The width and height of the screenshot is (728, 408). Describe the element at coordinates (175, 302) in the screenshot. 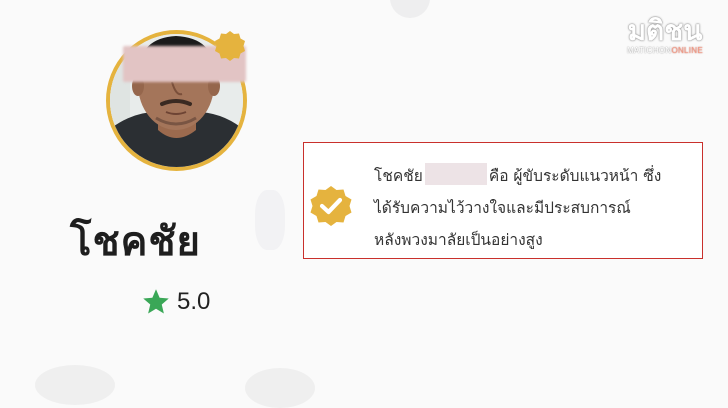

I see `driver-rating: 5.0` at that location.